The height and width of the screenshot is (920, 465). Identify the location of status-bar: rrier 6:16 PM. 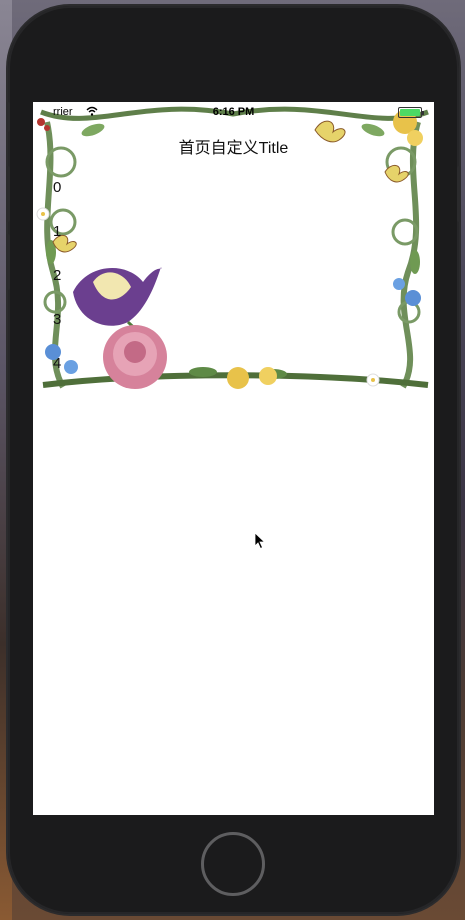
(233, 112).